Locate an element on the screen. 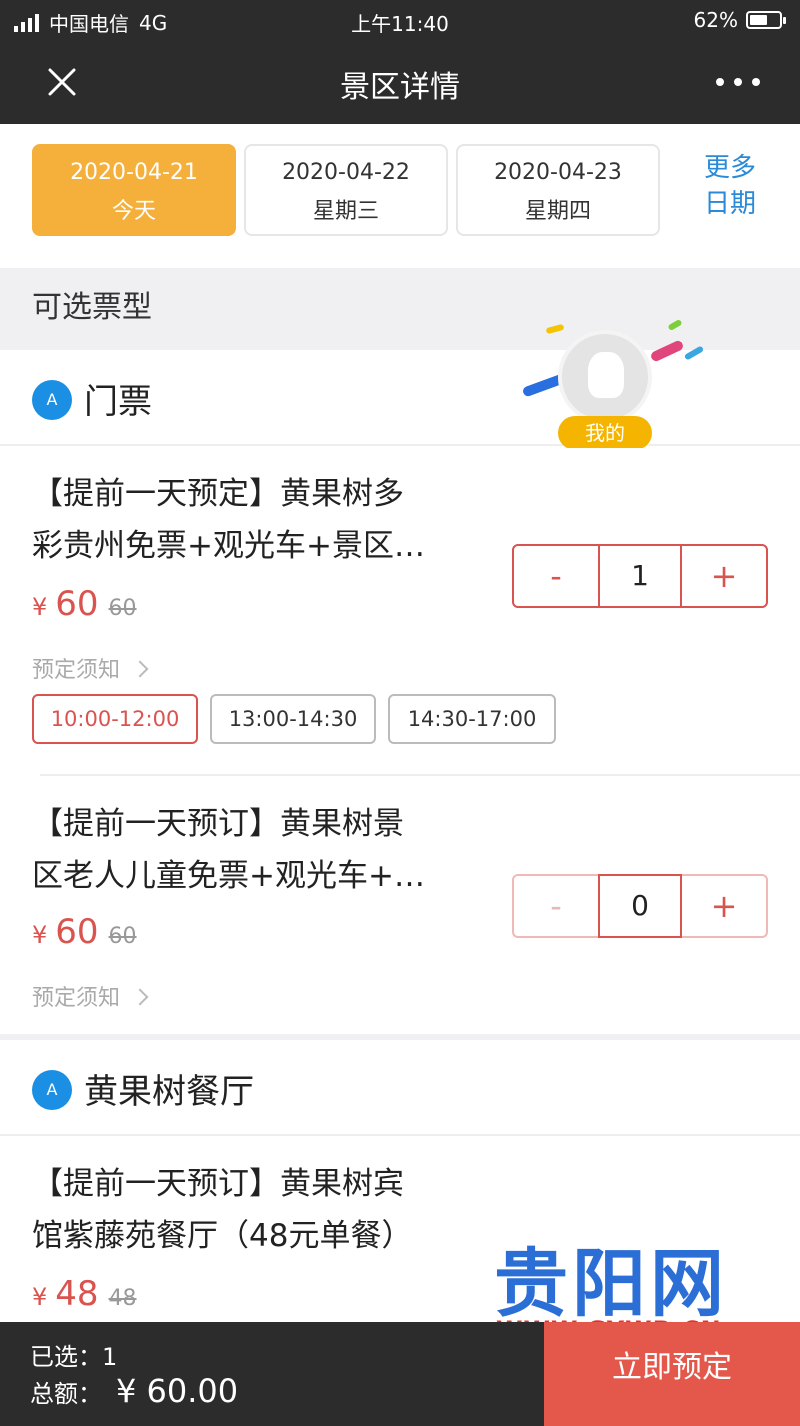 Image resolution: width=800 pixels, height=1426 pixels. ticket-price: ¥48 48 is located at coordinates (84, 1294).